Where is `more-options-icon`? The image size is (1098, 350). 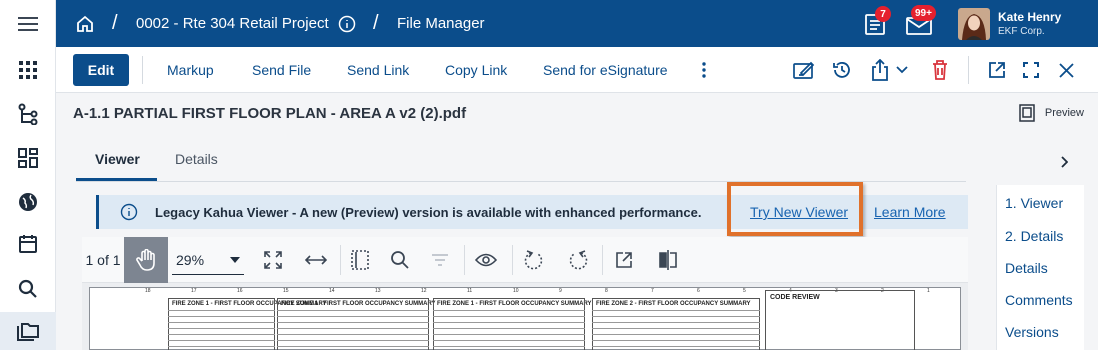 more-options-icon is located at coordinates (704, 70).